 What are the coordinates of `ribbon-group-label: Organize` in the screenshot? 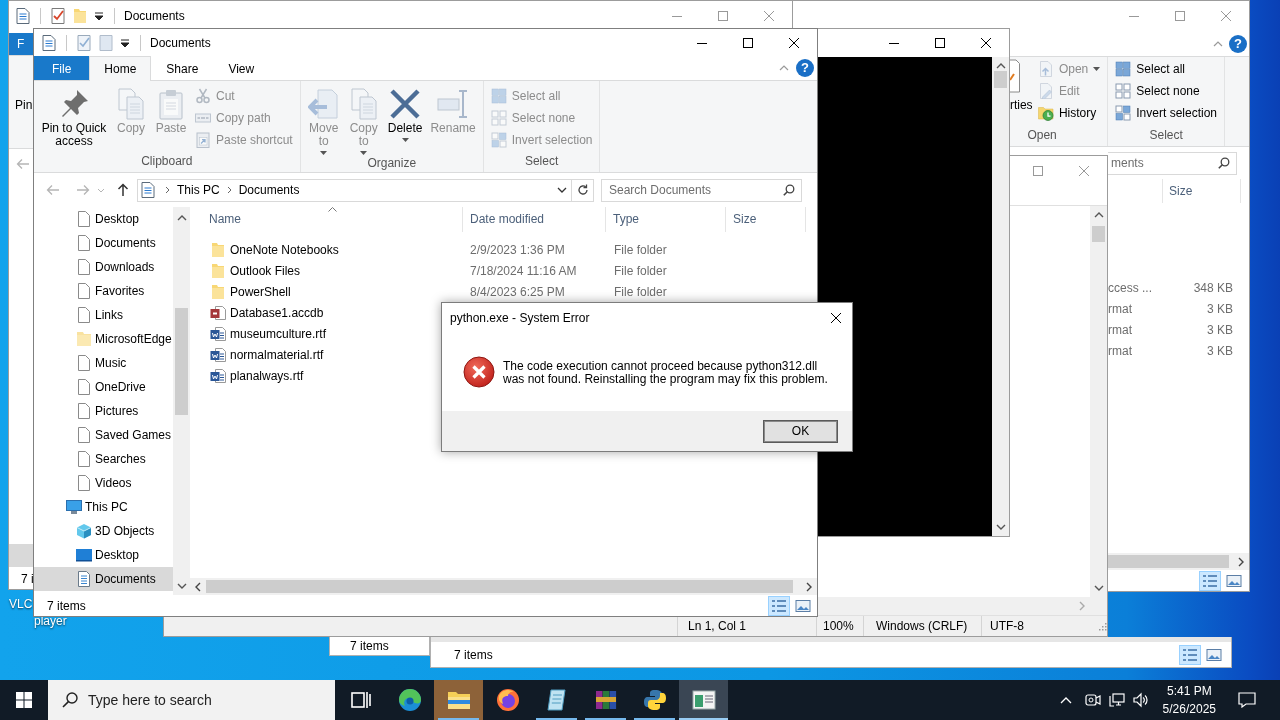 It's located at (392, 163).